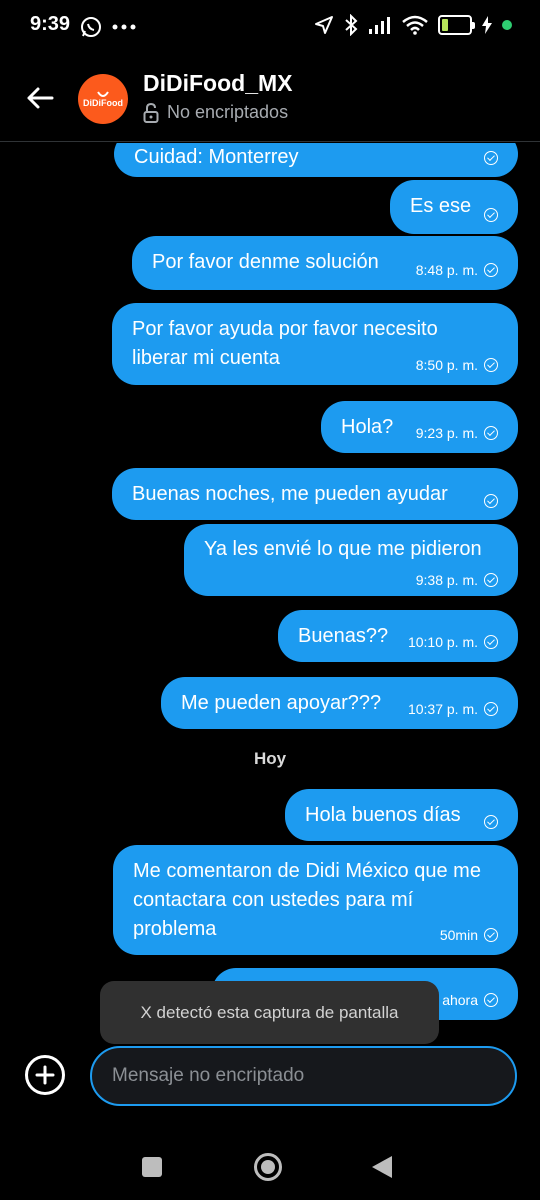 The image size is (540, 1200). I want to click on home-button, so click(268, 1167).